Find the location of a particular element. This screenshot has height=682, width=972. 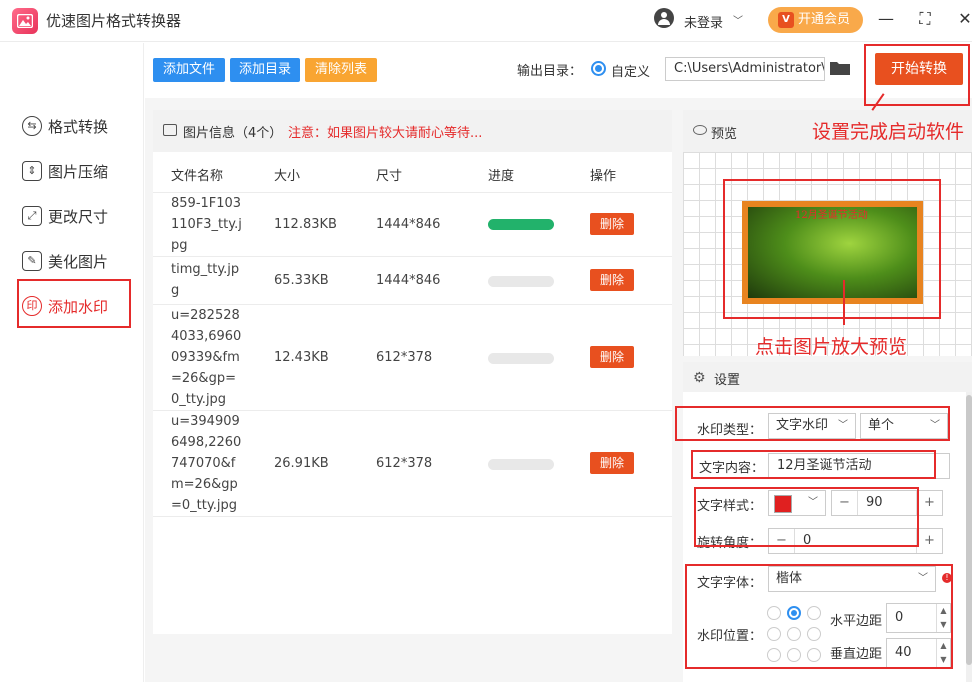

annotation-arrow is located at coordinates (844, 302).